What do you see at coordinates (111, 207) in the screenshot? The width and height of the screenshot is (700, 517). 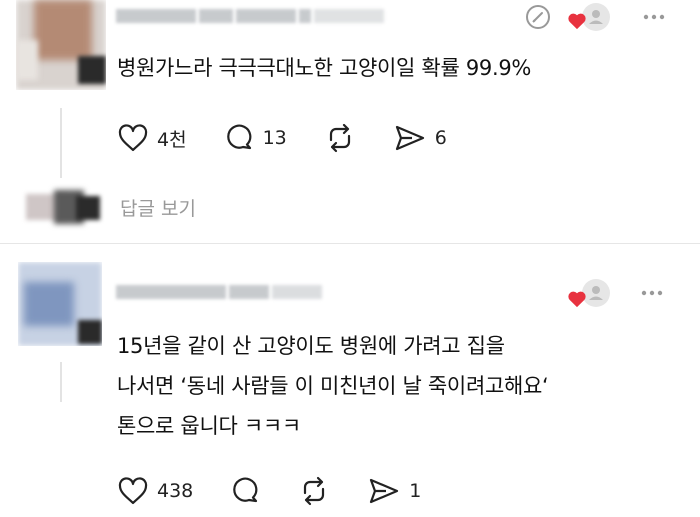 I see `view-replies: 답글 보기` at bounding box center [111, 207].